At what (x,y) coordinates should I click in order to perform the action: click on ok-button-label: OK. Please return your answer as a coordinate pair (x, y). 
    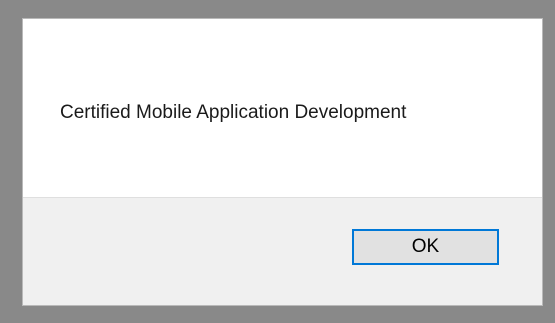
    Looking at the image, I should click on (425, 246).